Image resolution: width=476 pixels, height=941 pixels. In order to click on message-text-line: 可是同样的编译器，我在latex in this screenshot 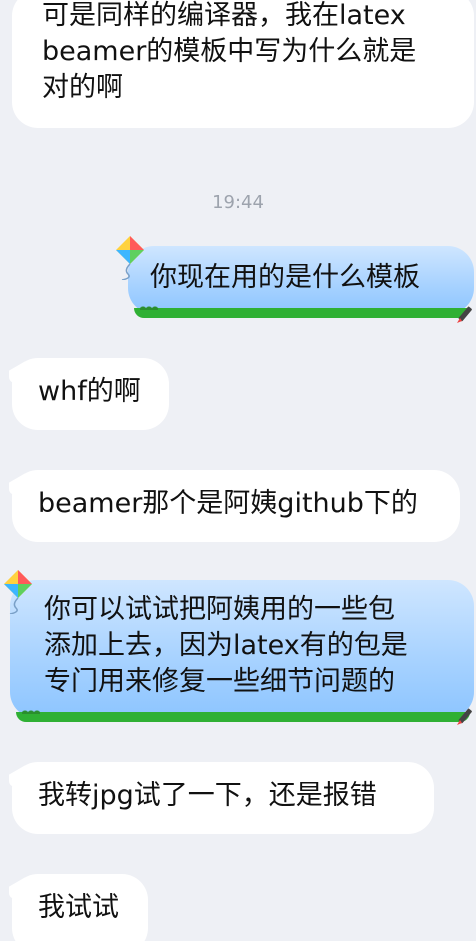, I will do `click(224, 15)`.